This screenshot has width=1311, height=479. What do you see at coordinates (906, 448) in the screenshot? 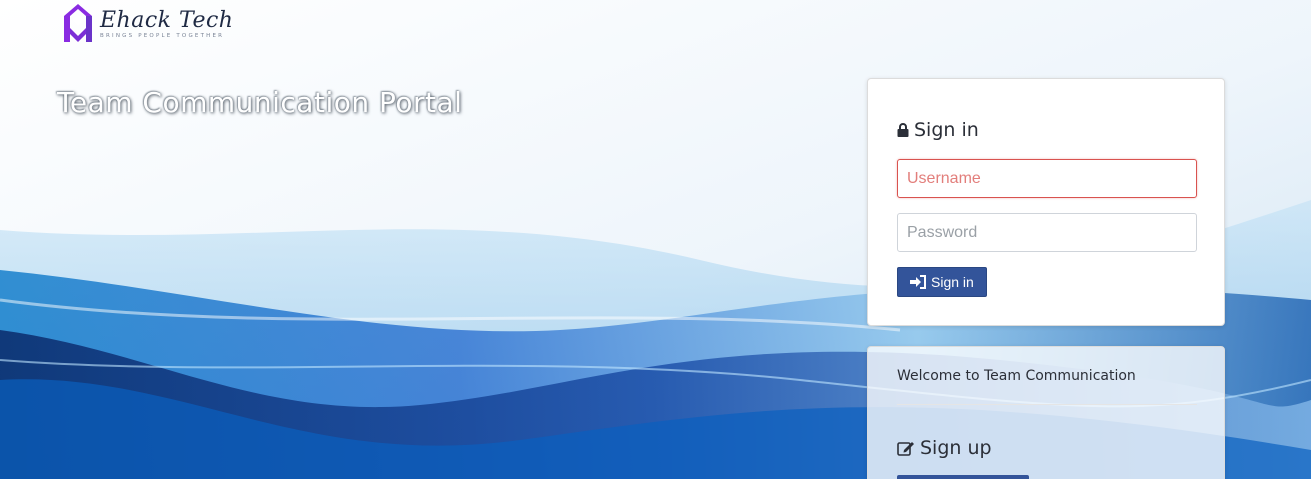
I see `edit-icon` at bounding box center [906, 448].